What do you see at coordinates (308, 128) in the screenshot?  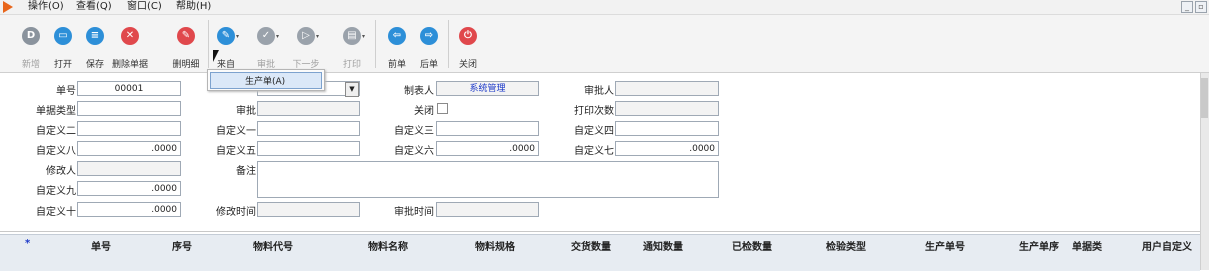 I see `zdy1-field` at bounding box center [308, 128].